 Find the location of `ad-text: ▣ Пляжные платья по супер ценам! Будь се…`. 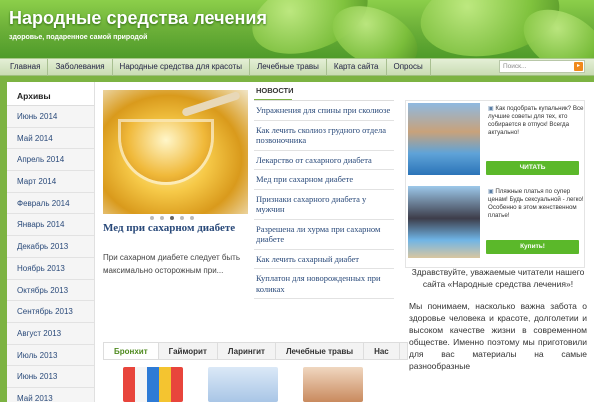

ad-text: ▣ Пляжные платья по супер ценам! Будь се… is located at coordinates (536, 204).